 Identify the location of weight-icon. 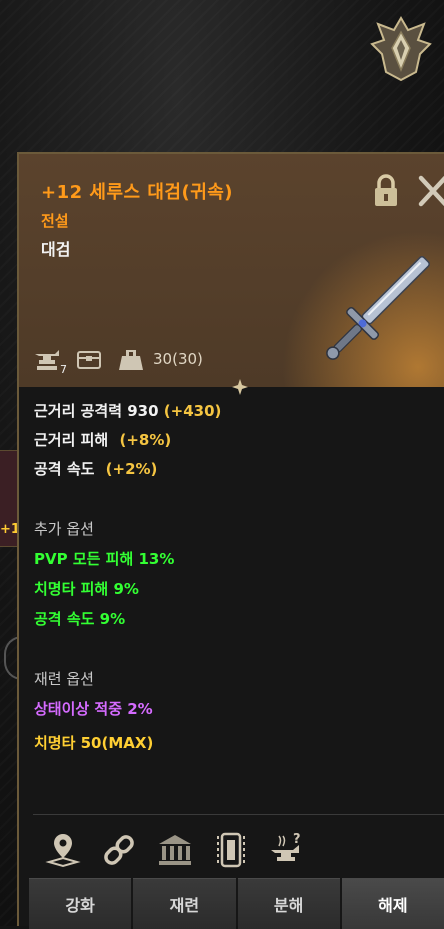
(131, 359).